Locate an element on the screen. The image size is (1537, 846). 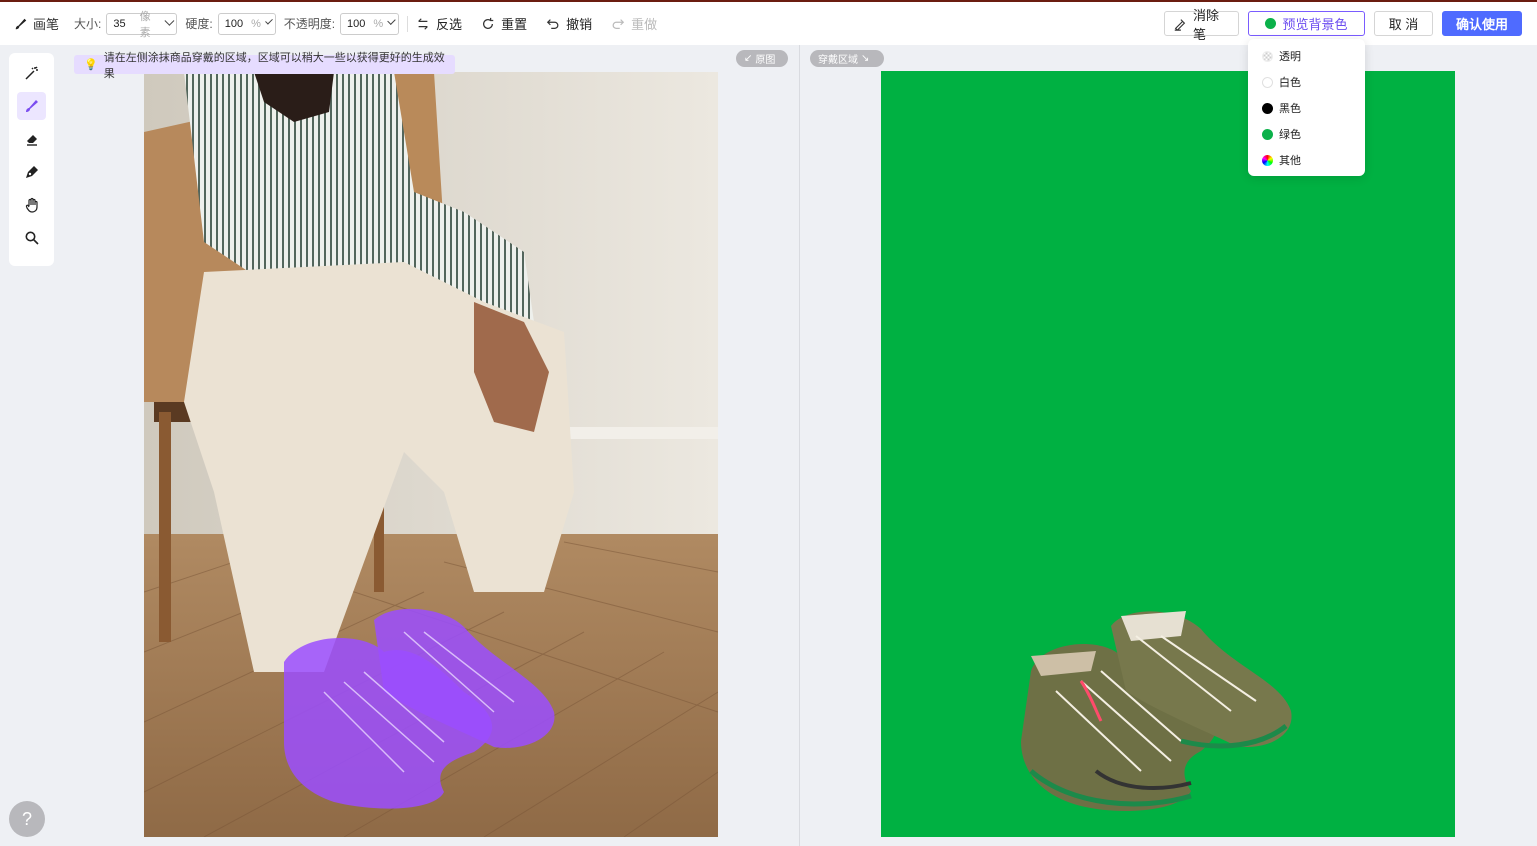
opacity-label: 不透明度: is located at coordinates (309, 24).